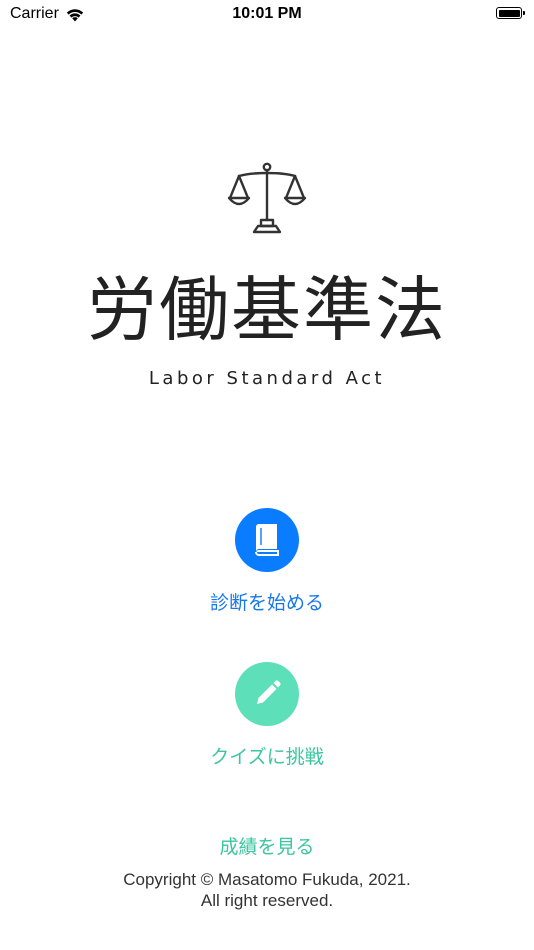  What do you see at coordinates (267, 755) in the screenshot?
I see `quiz-label: クイズに挑戦` at bounding box center [267, 755].